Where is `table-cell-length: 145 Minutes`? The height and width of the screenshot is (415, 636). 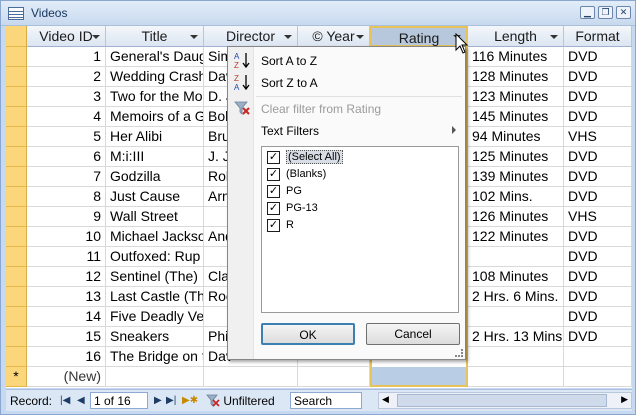 table-cell-length: 145 Minutes is located at coordinates (516, 117).